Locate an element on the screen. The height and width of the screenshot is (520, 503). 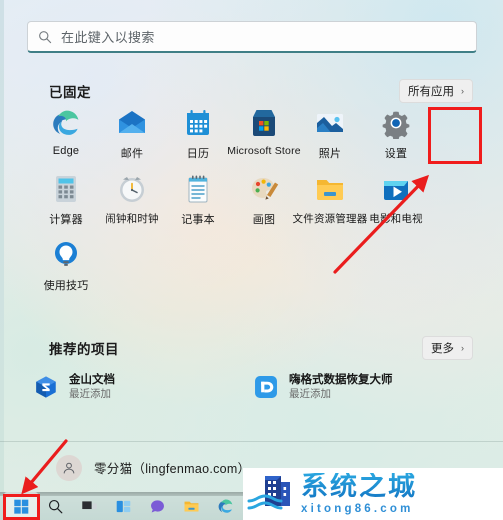
pinned-app-notepad: 记事本 is located at coordinates (198, 203).